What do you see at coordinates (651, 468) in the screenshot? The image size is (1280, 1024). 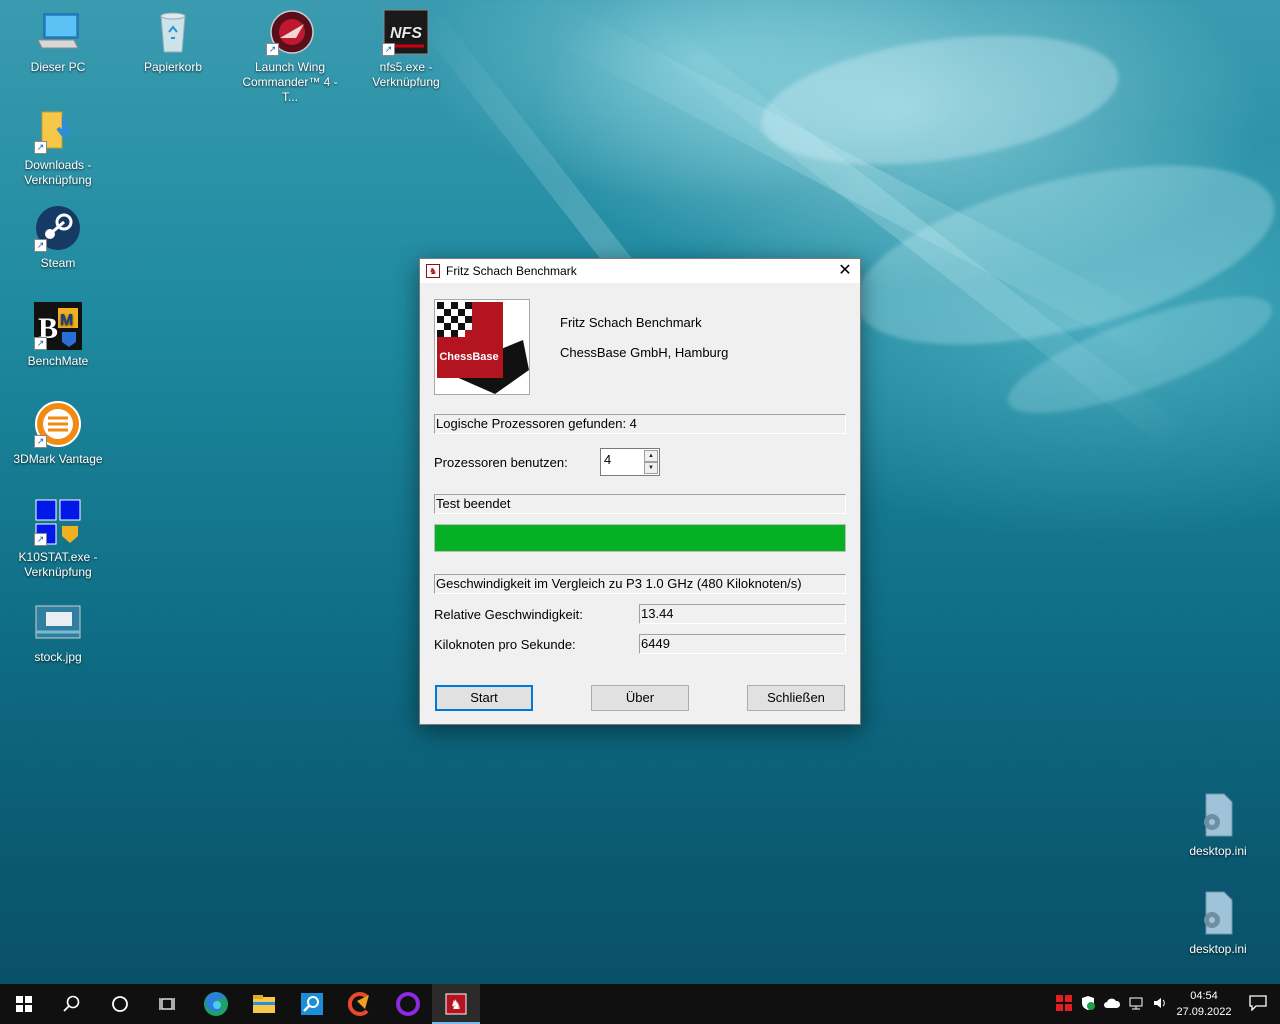 I see `stepper-down-icon: ▼` at bounding box center [651, 468].